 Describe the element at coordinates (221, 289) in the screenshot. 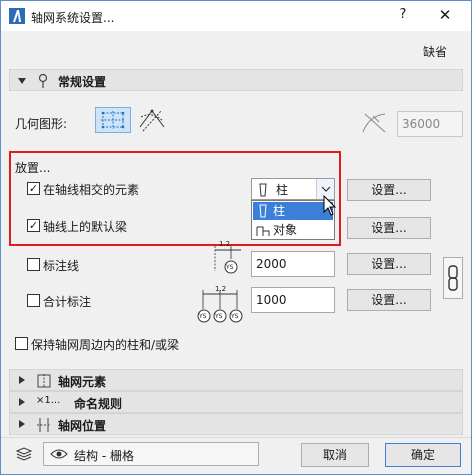

I see `total-mini-value: 1.2` at that location.